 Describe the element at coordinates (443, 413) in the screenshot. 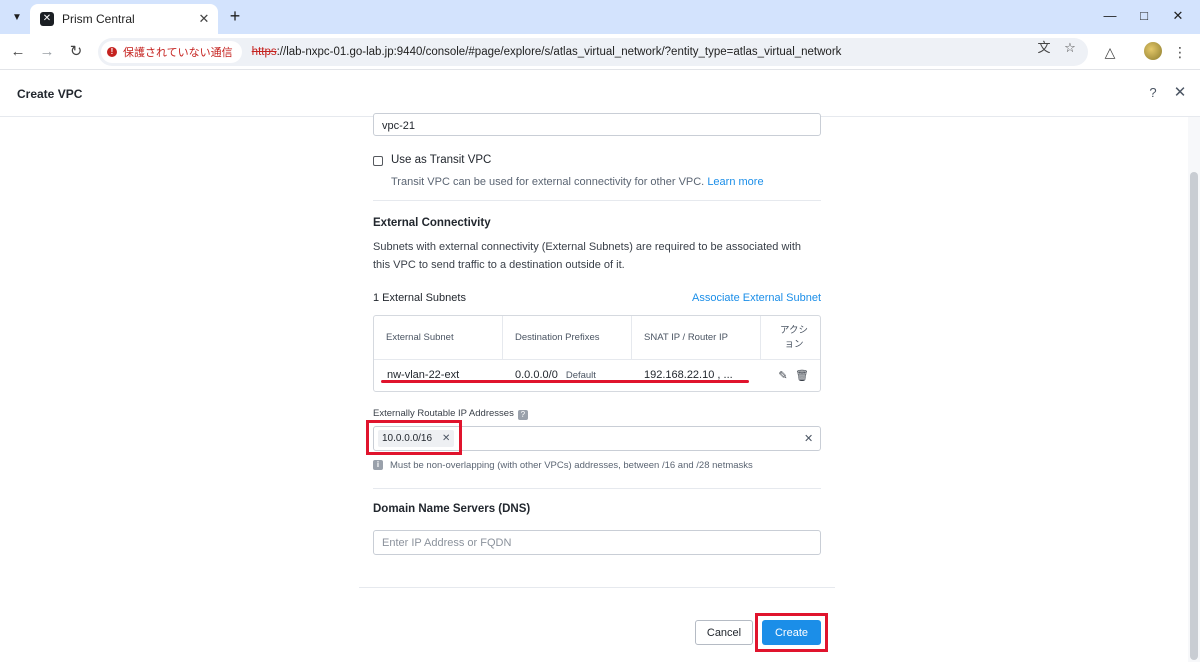

I see `routable-ip-label-text: Externally Routable IP Addresses` at that location.